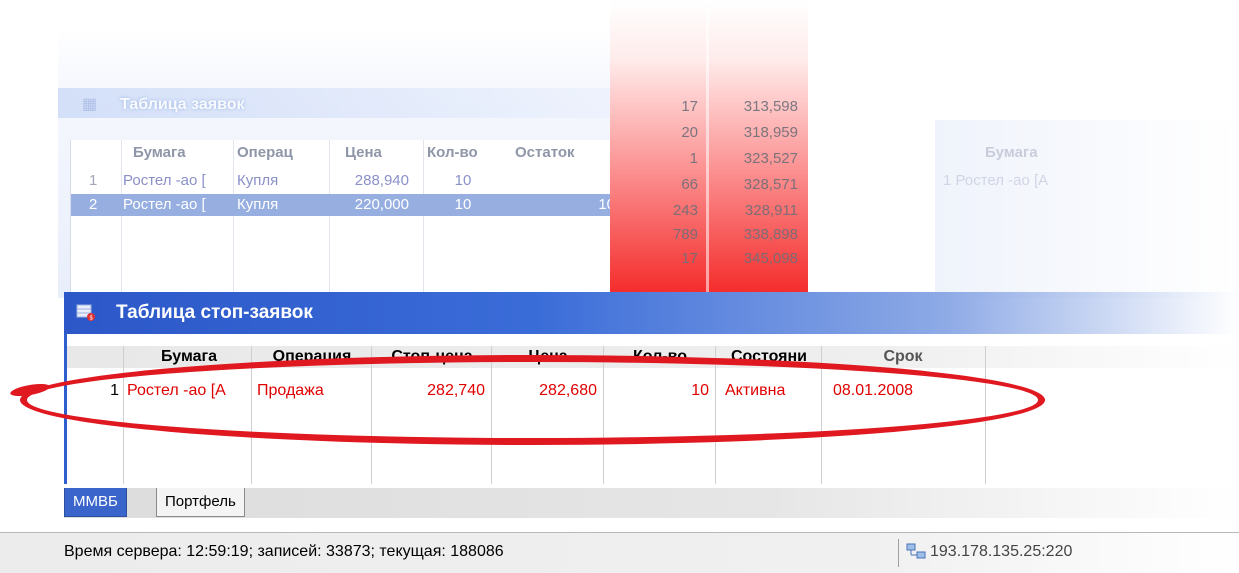 This screenshot has height=573, width=1239. What do you see at coordinates (1011, 152) in the screenshot?
I see `right-panel-header: Бумага` at bounding box center [1011, 152].